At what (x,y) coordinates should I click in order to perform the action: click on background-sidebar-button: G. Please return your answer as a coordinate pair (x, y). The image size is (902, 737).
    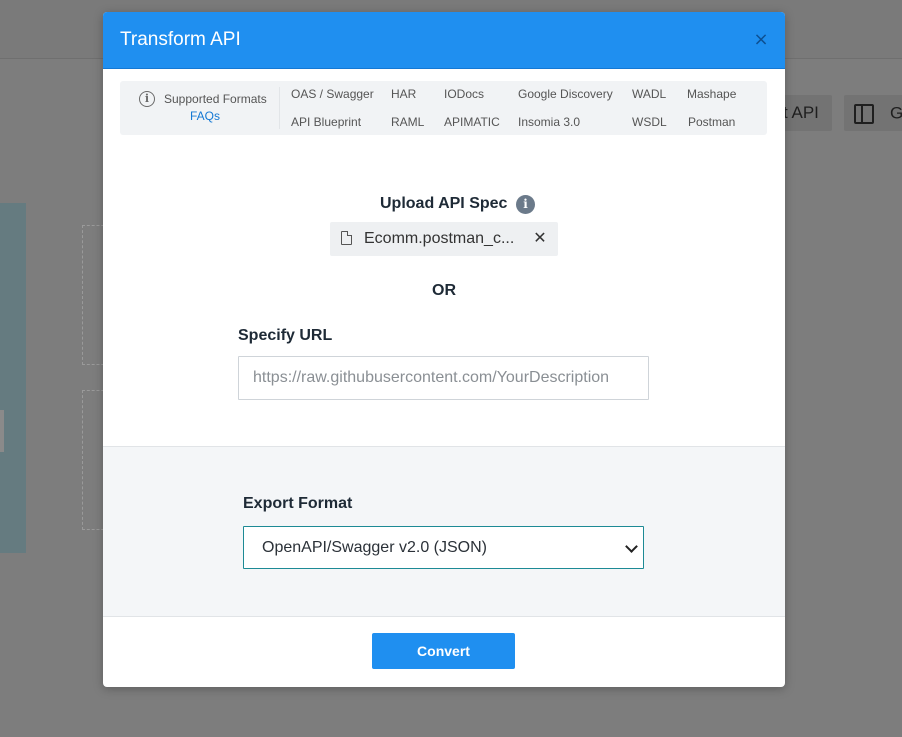
    Looking at the image, I should click on (873, 113).